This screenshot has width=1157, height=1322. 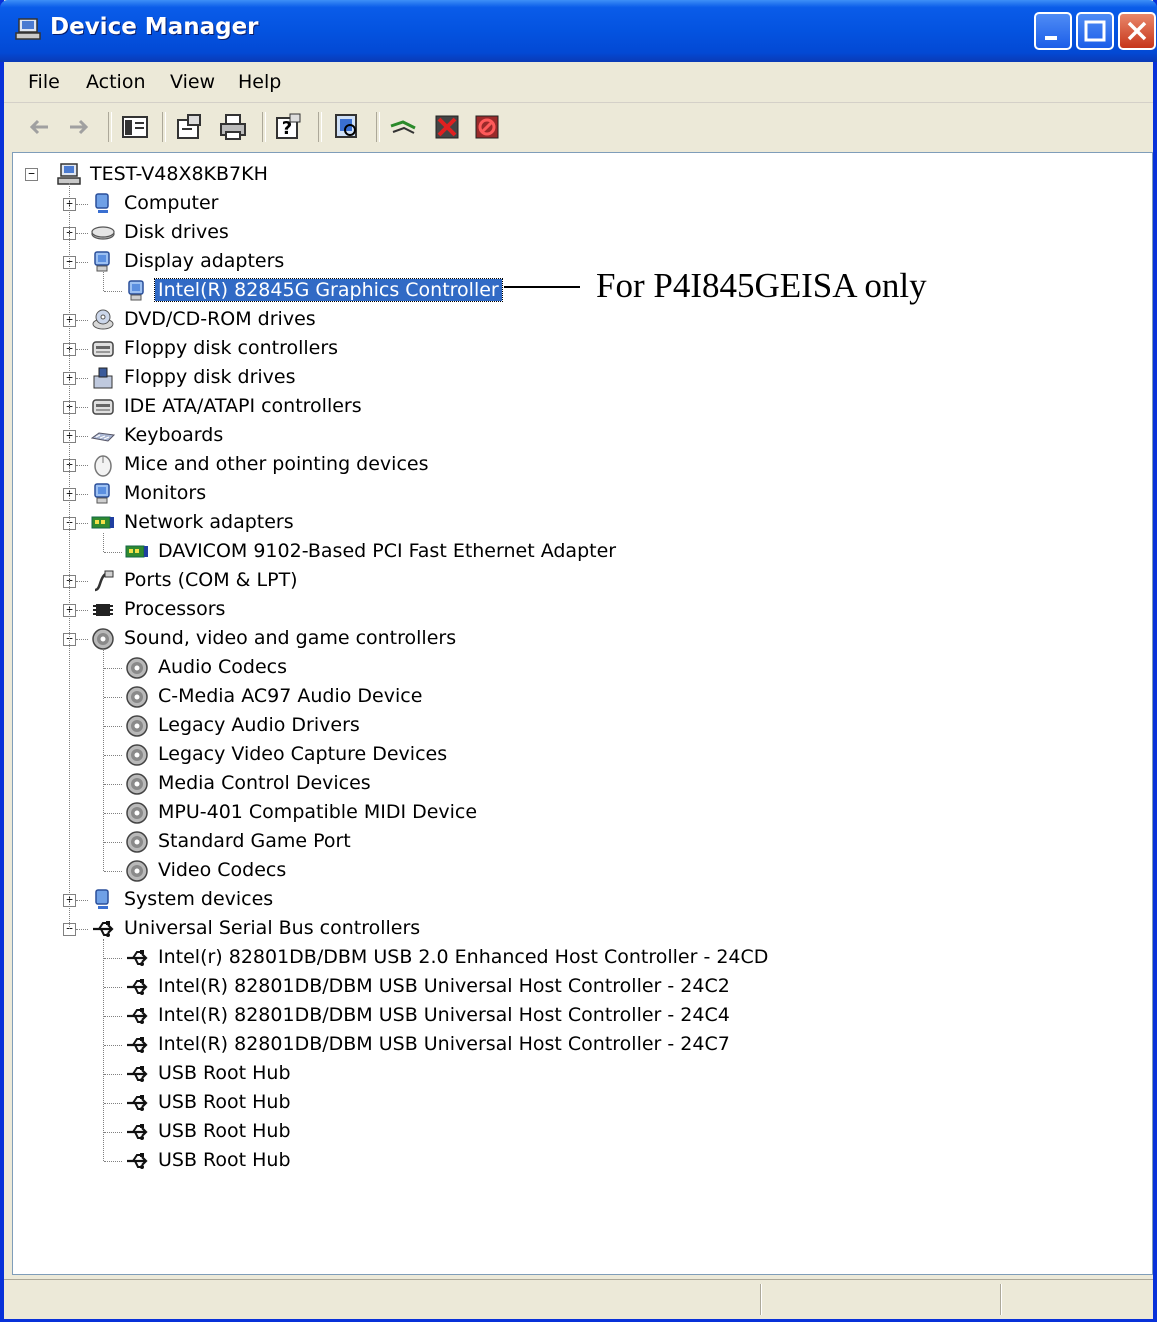 I want to click on tree-item-label: Video Codecs, so click(x=222, y=870).